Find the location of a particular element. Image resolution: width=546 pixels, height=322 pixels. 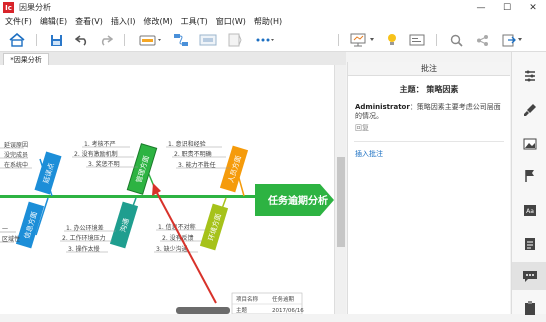

outline-view-icon is located at coordinates (417, 40).